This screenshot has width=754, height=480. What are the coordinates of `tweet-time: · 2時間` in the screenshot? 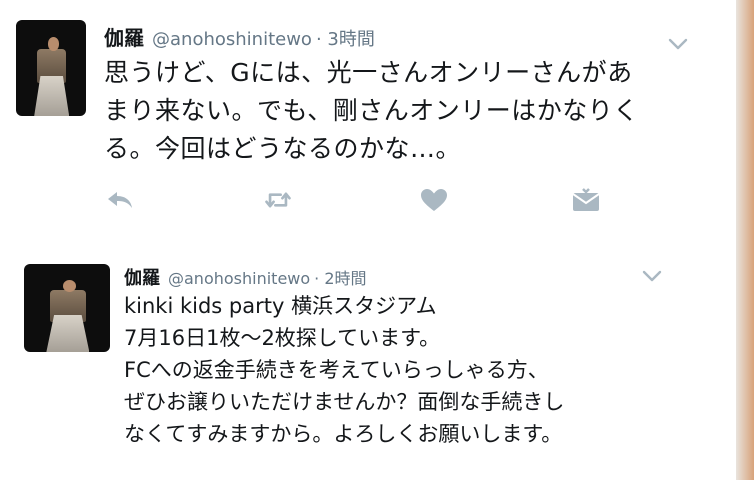 It's located at (340, 278).